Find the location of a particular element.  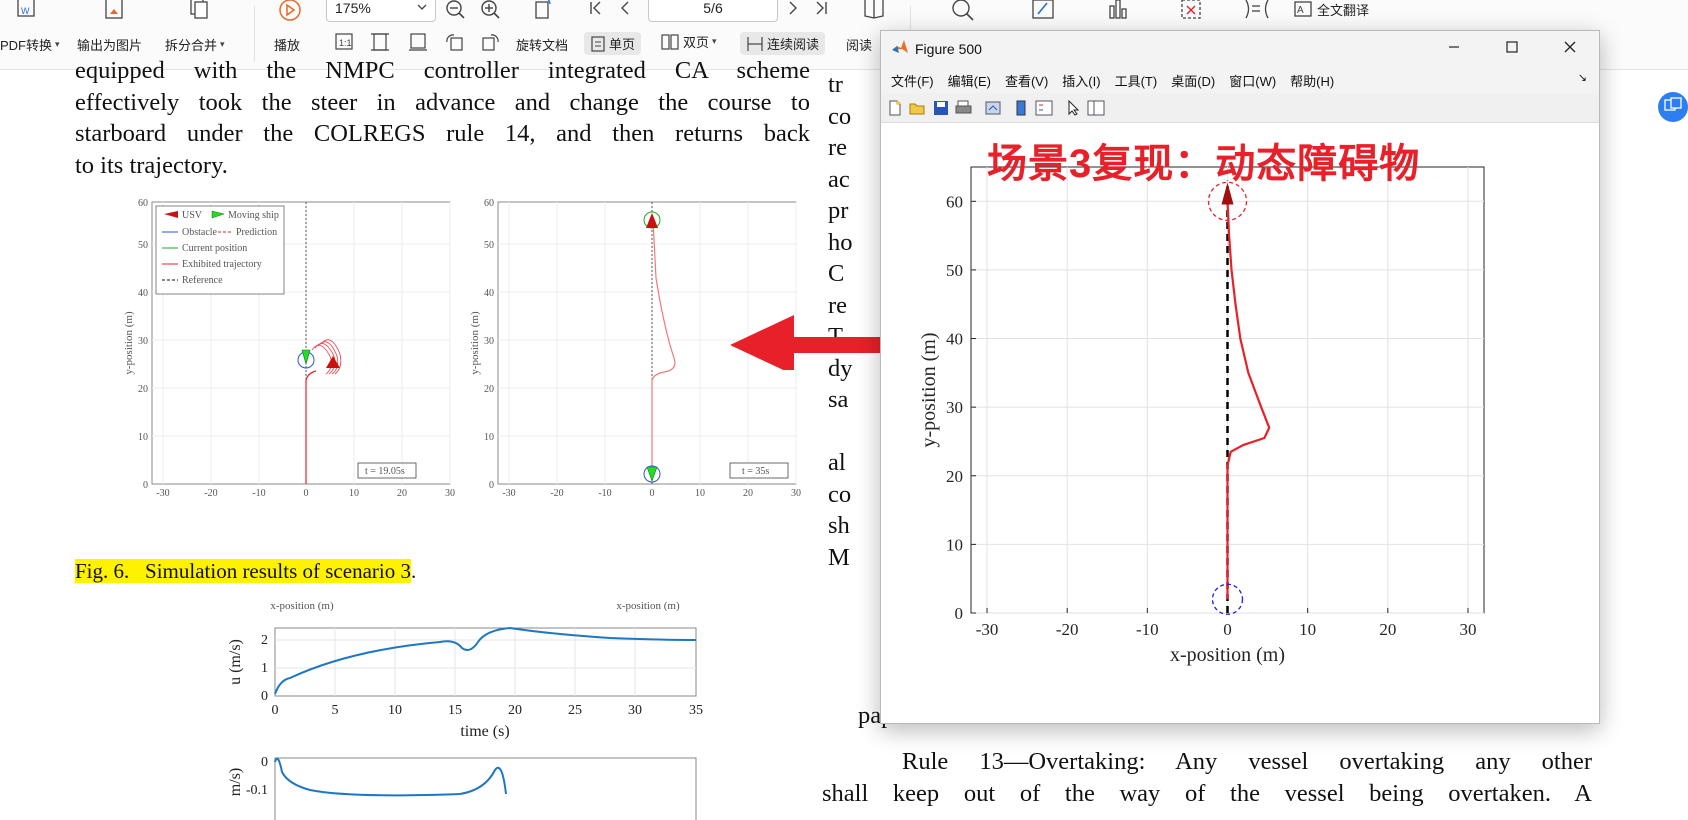

print-icon is located at coordinates (964, 110).